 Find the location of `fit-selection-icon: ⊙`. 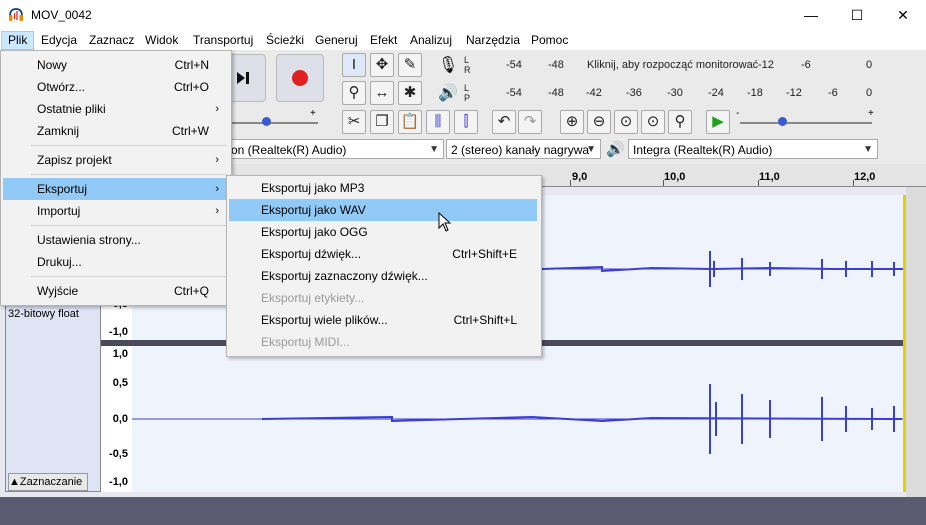

fit-selection-icon: ⊙ is located at coordinates (626, 121).